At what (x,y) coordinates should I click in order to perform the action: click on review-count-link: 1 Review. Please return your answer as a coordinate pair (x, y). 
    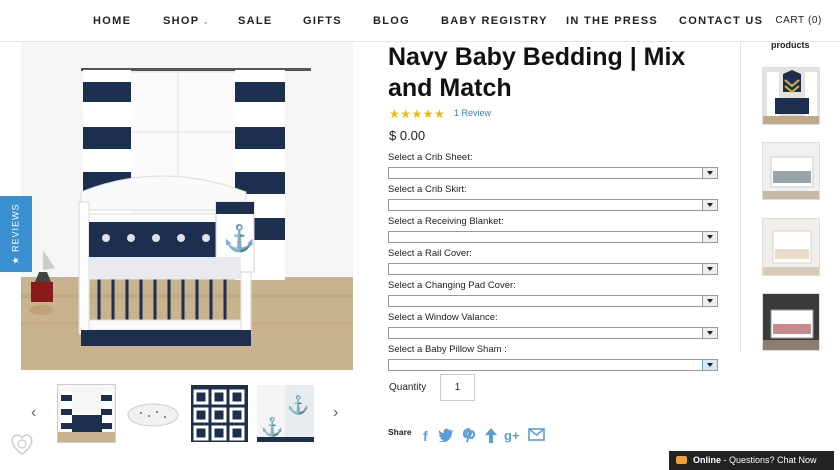
    Looking at the image, I should click on (472, 113).